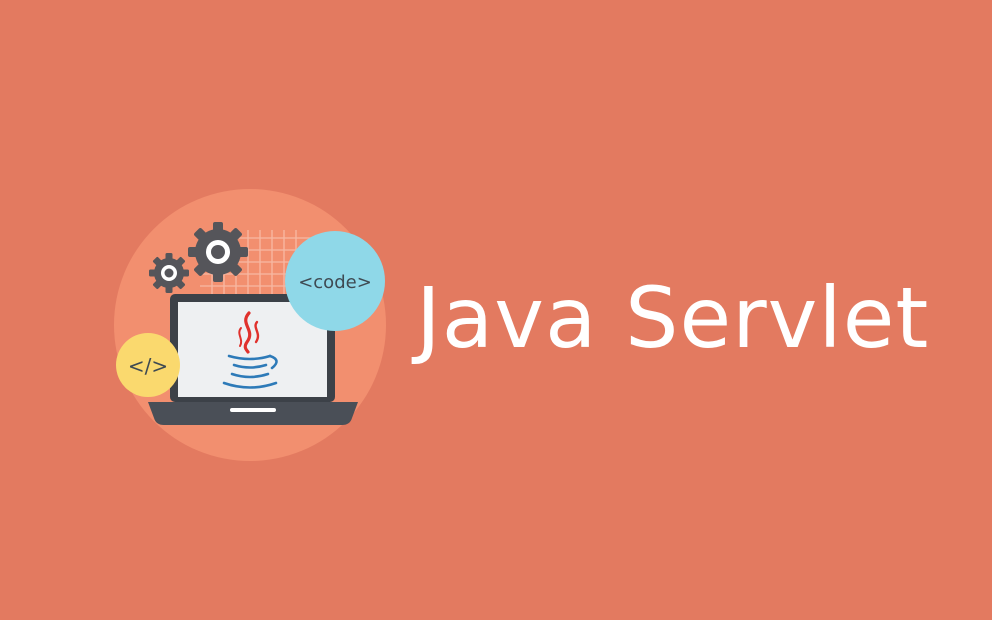 This screenshot has width=992, height=620. I want to click on html-badge: </>, so click(148, 365).